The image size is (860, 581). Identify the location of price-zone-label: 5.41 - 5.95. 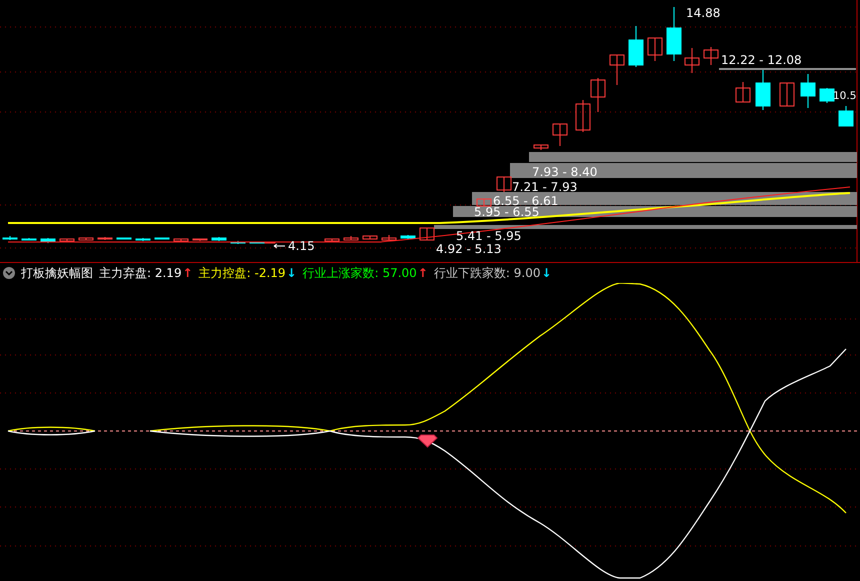
(489, 236).